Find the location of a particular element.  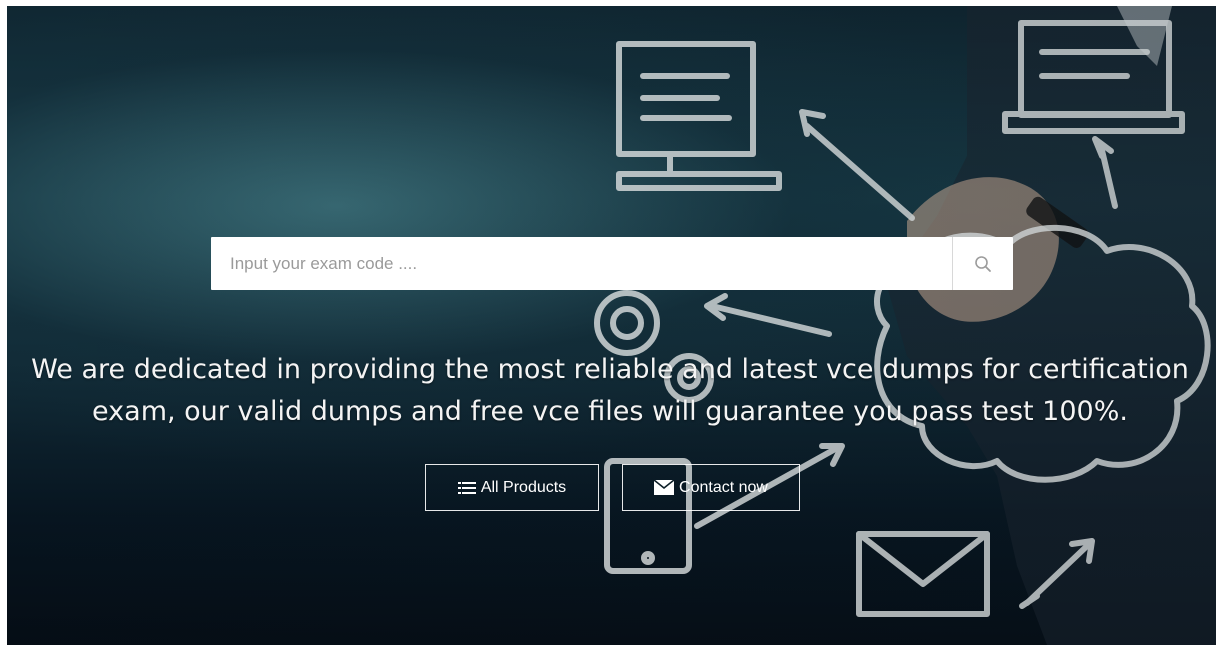

all-products-label: All Products is located at coordinates (523, 487).